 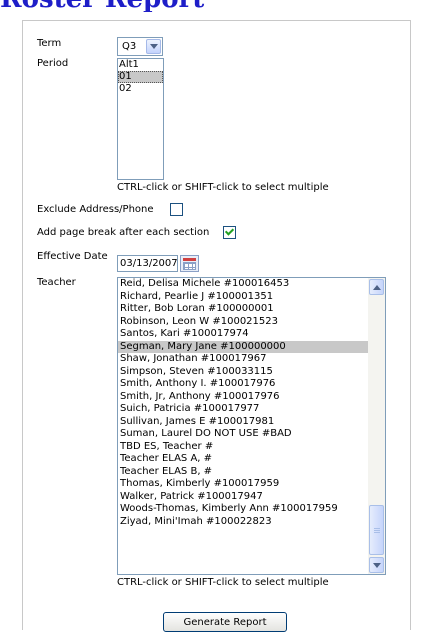 I want to click on teacher-option: Smith, Jr, Anthony #100017976, so click(x=243, y=397).